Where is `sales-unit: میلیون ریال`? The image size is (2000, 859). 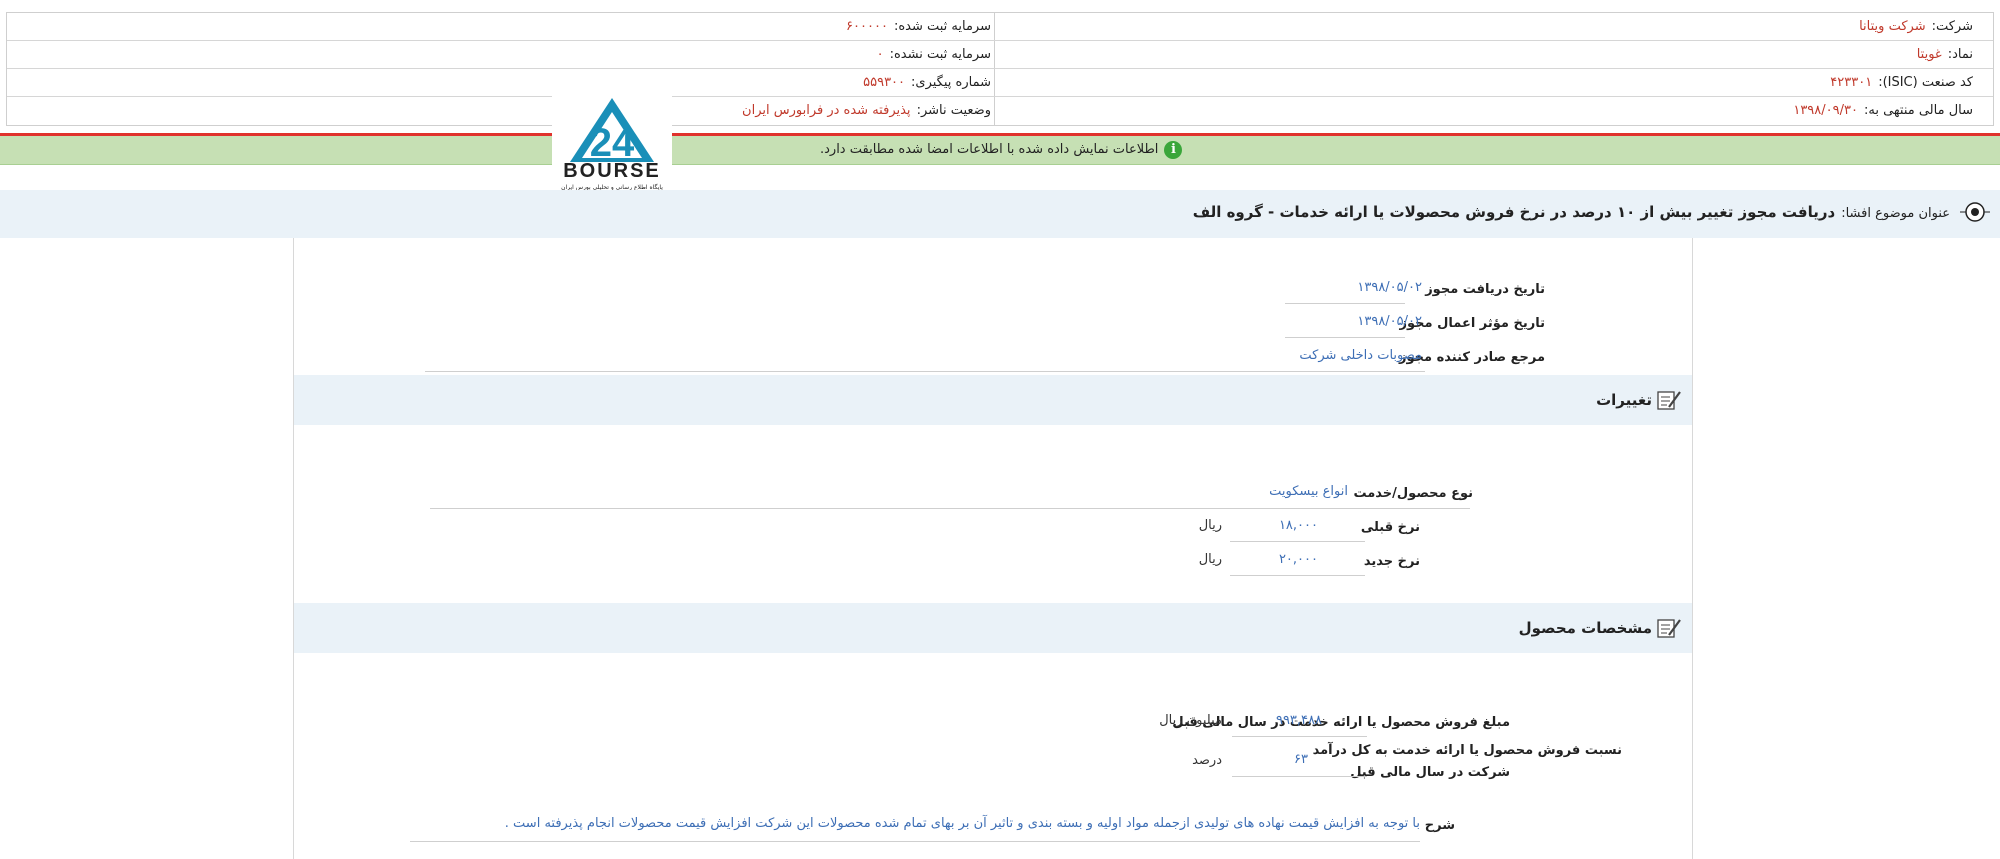 sales-unit: میلیون ریال is located at coordinates (1190, 720).